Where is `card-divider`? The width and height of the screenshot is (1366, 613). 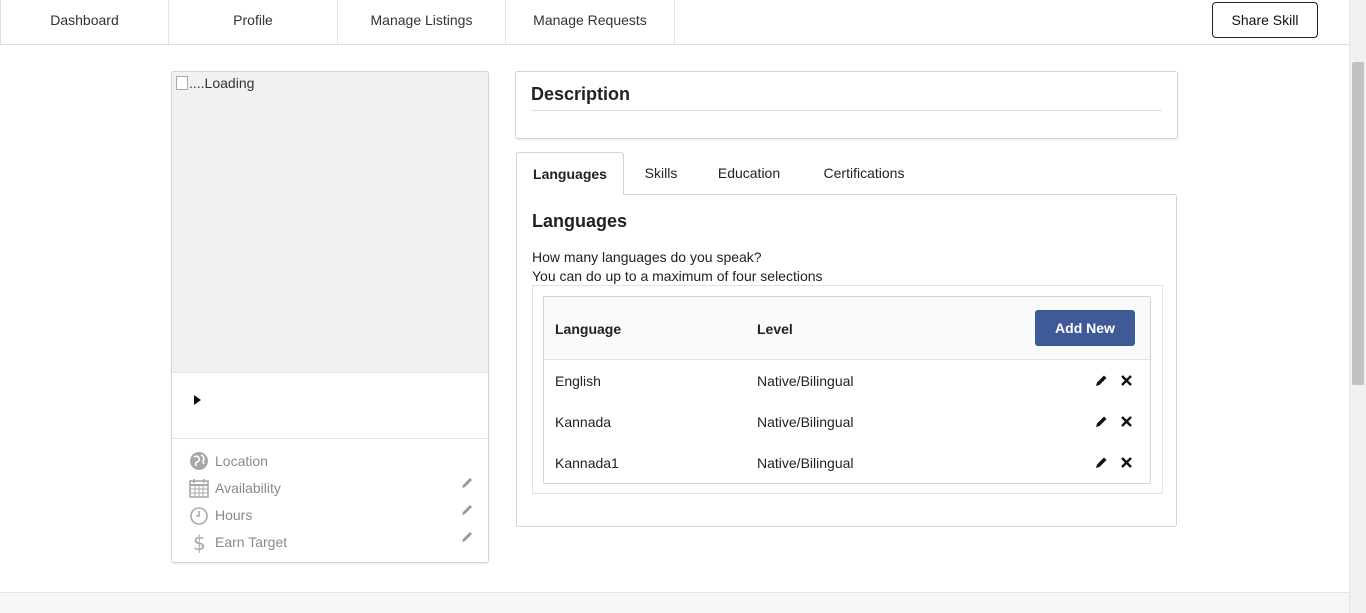 card-divider is located at coordinates (330, 438).